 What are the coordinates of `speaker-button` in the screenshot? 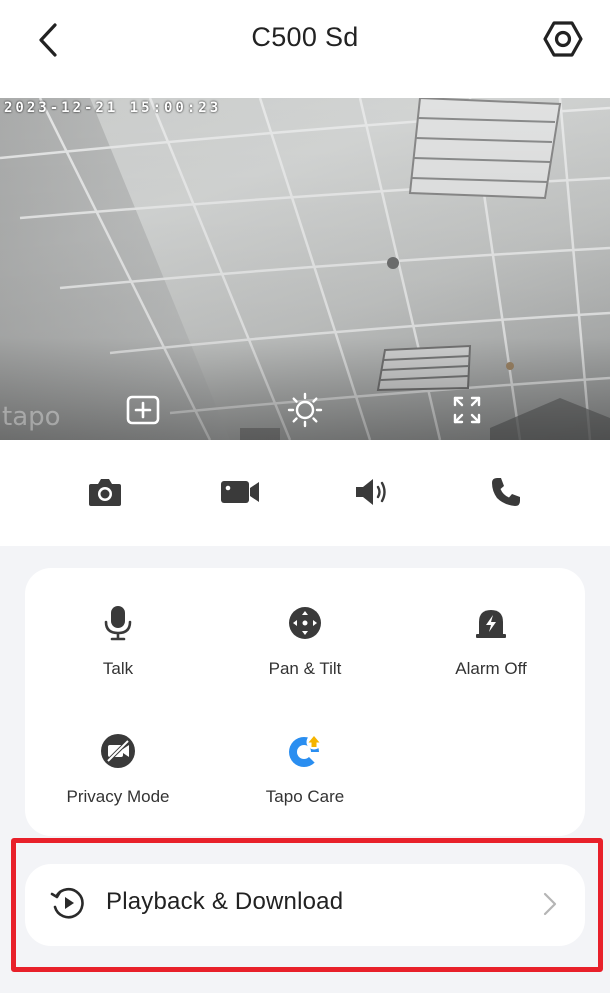 It's located at (372, 492).